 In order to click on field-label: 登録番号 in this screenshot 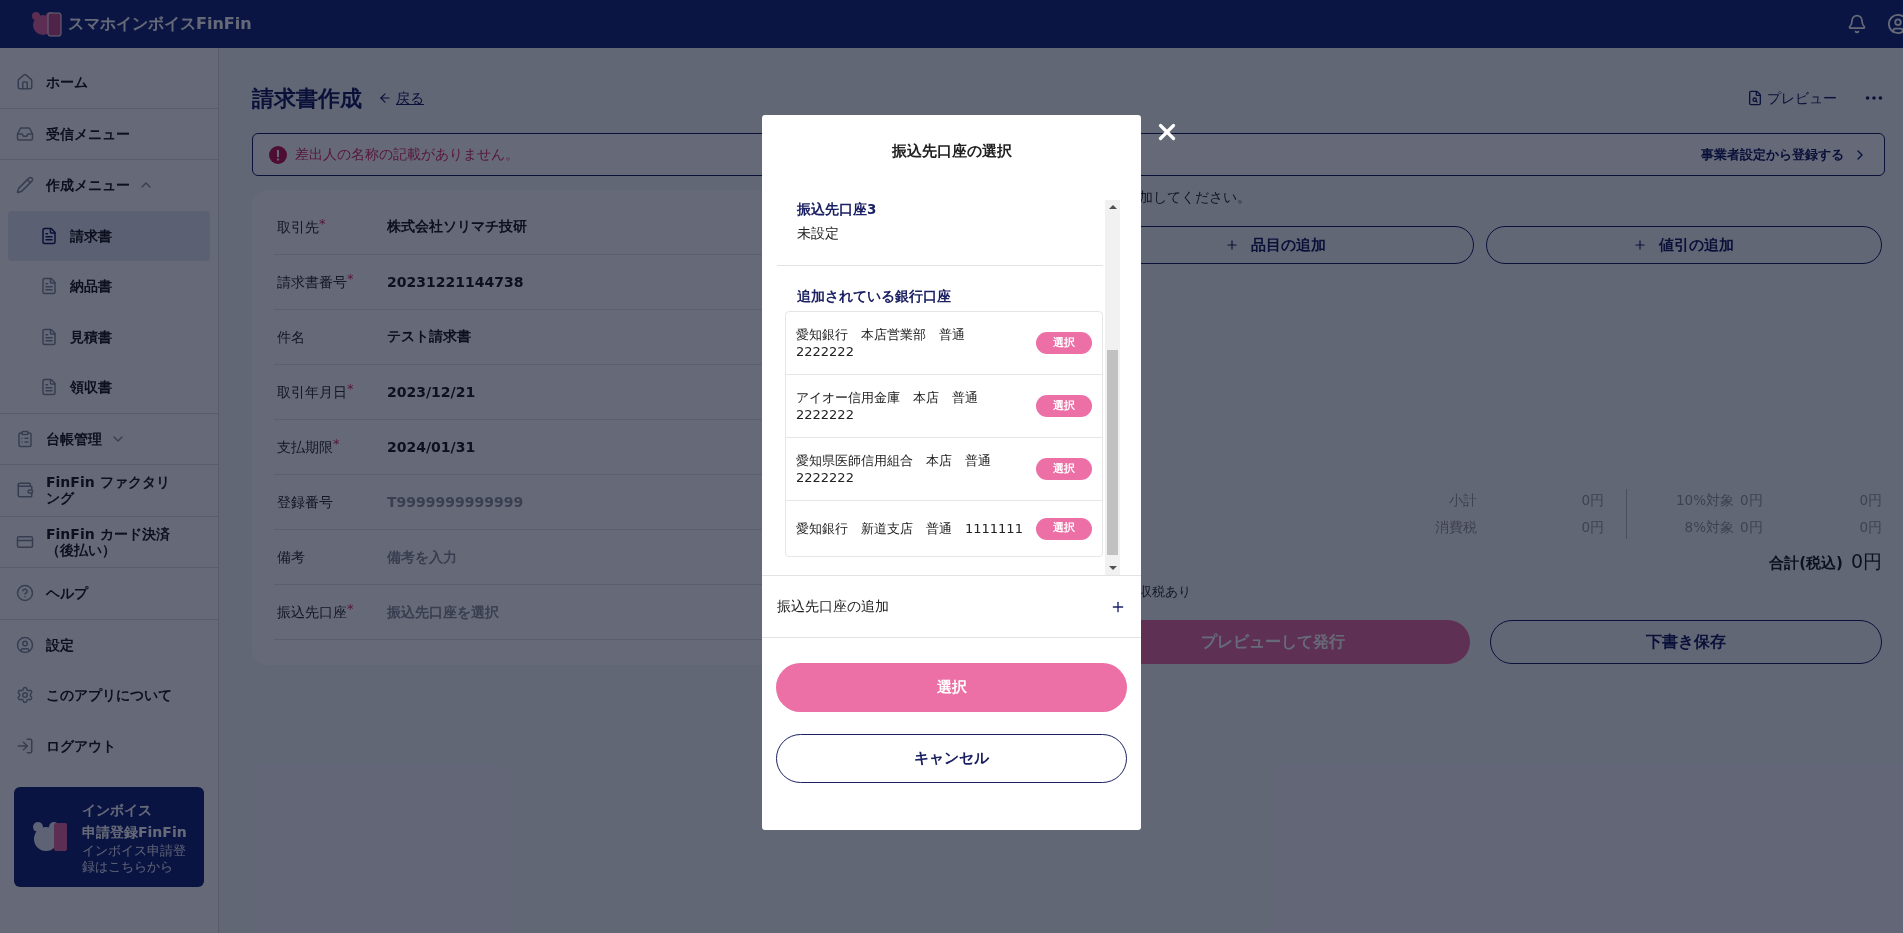, I will do `click(305, 502)`.